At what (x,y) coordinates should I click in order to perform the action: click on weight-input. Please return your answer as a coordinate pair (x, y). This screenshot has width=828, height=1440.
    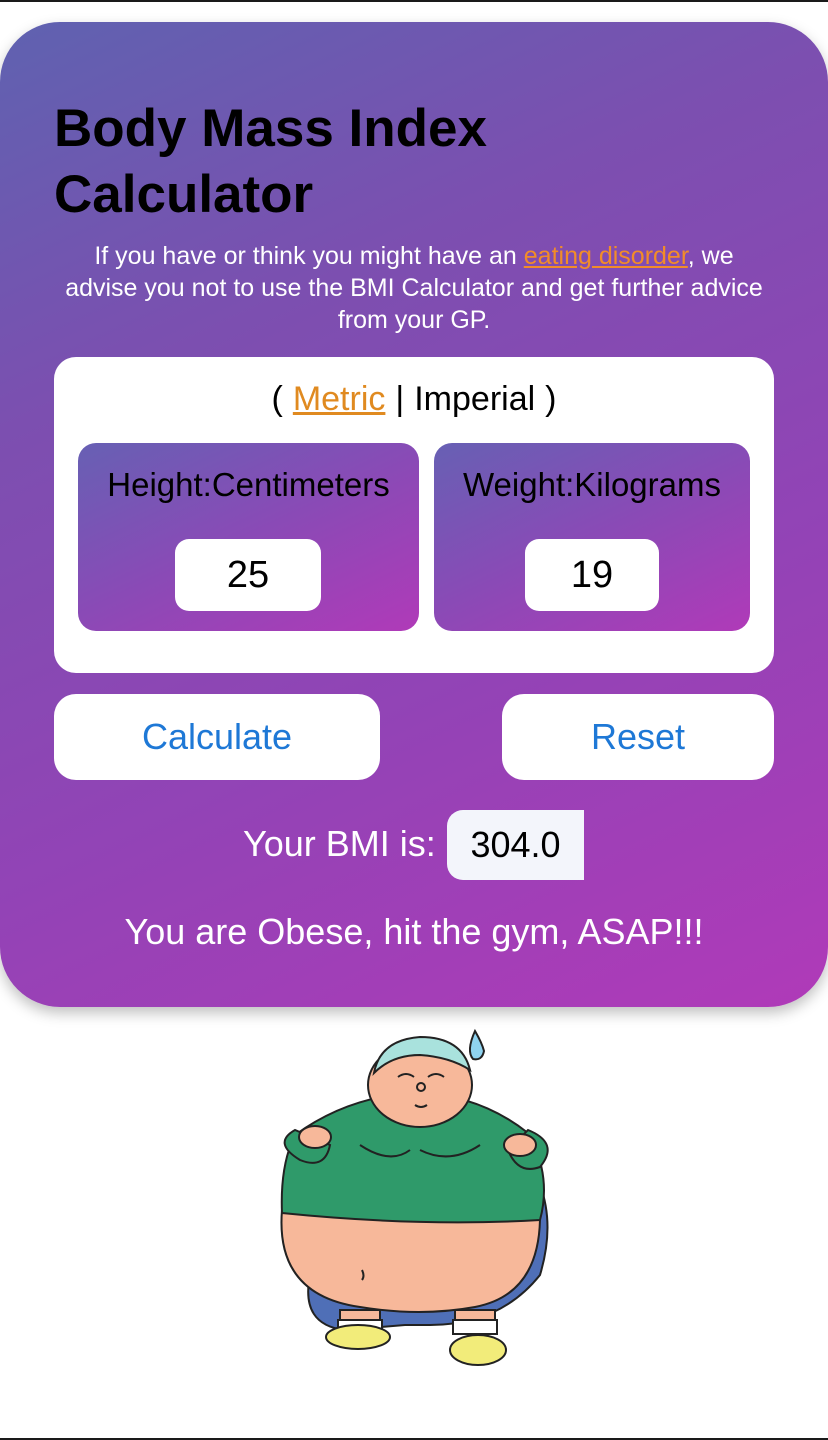
    Looking at the image, I should click on (592, 575).